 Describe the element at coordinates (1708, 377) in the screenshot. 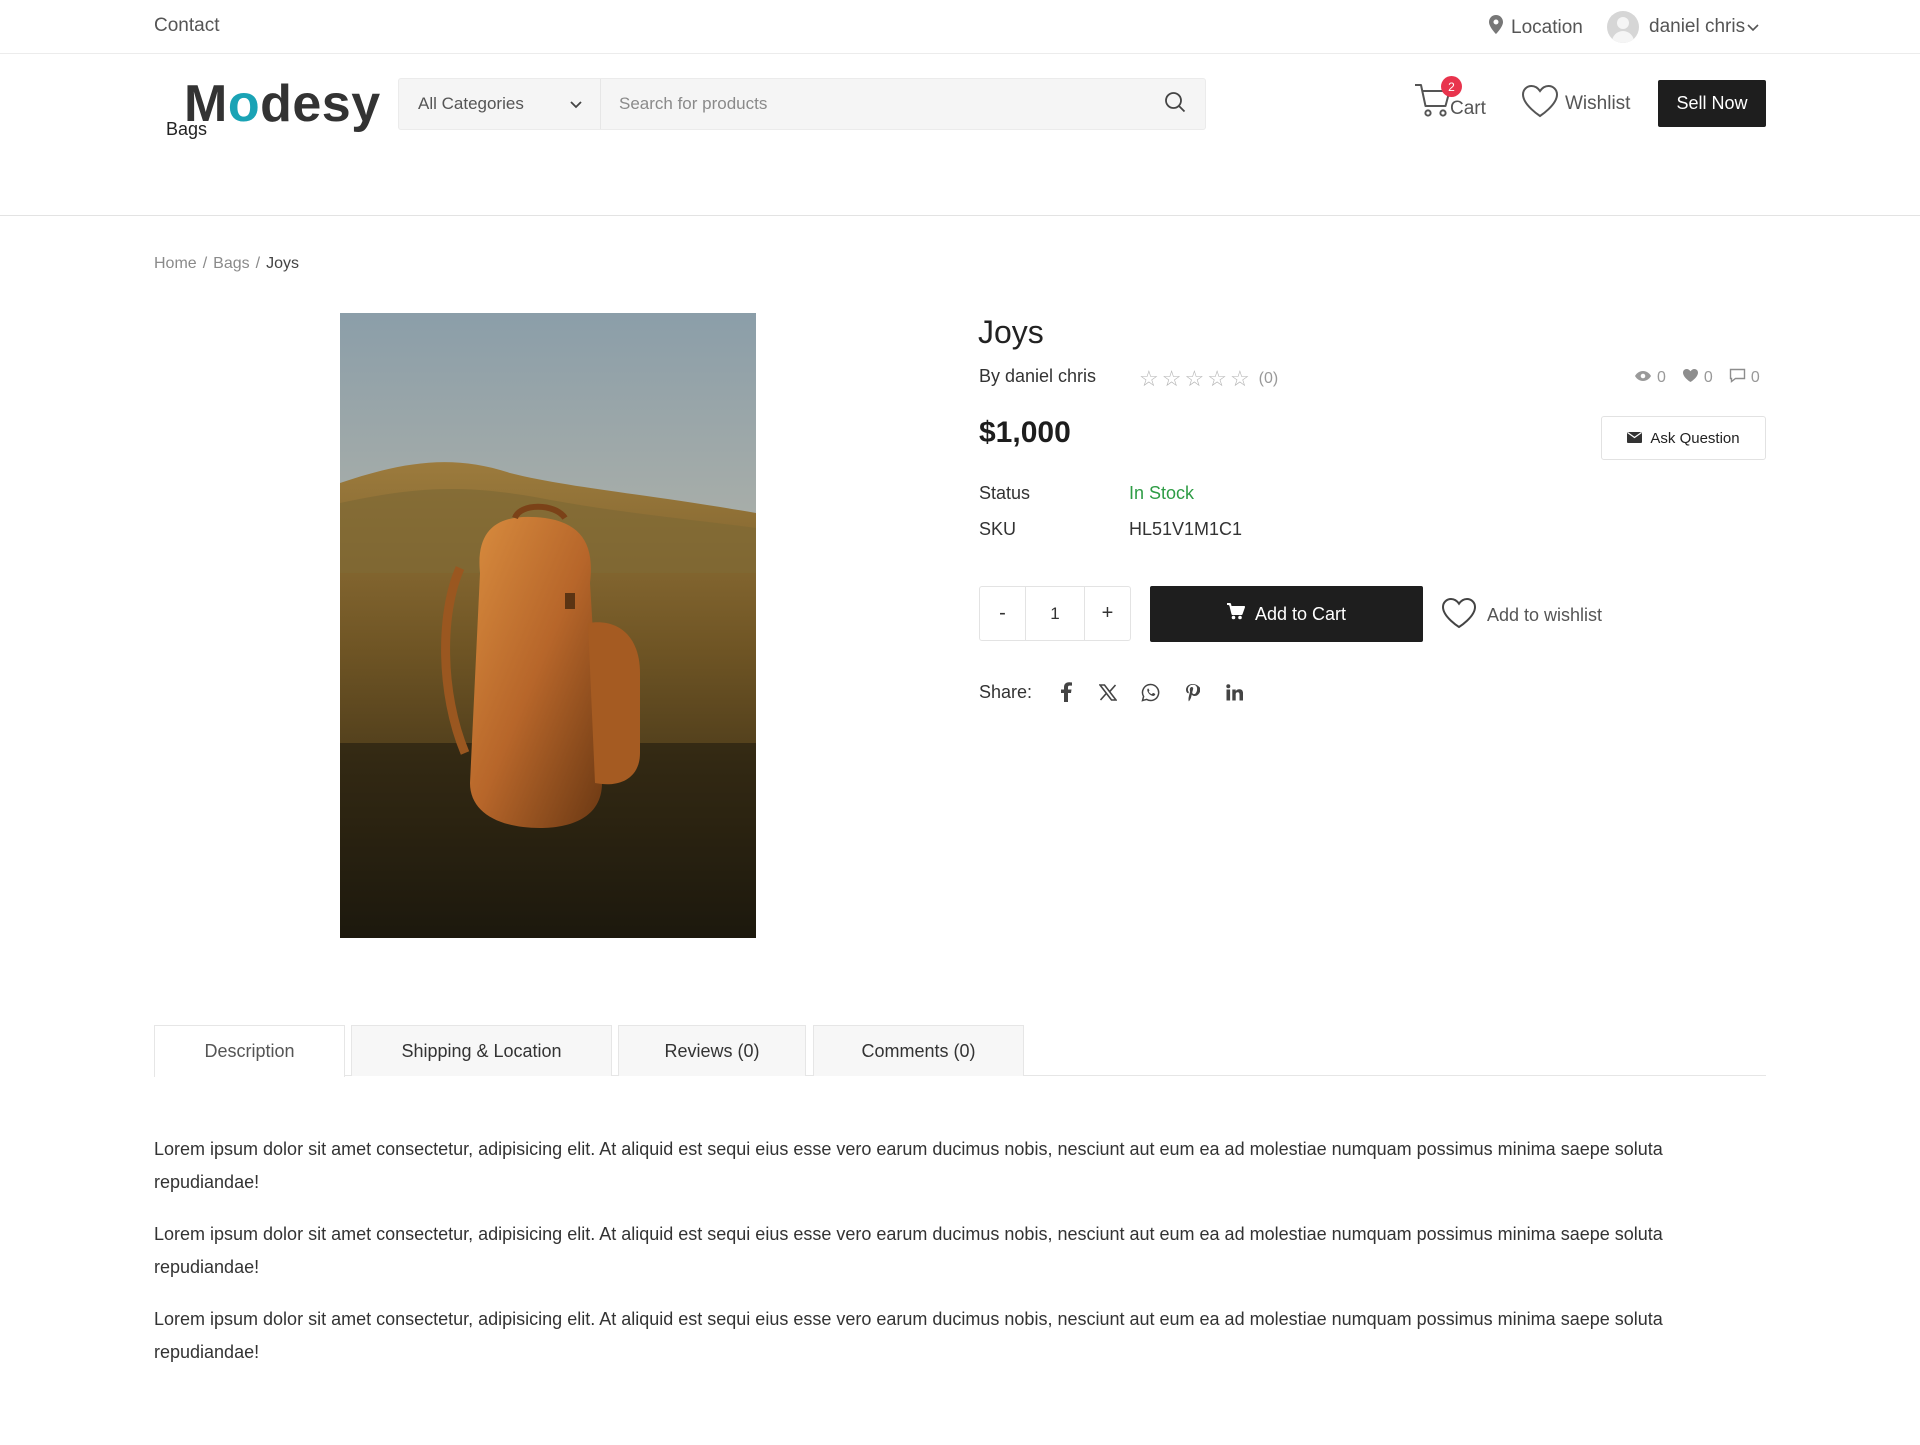

I see `likes-count: 0` at that location.